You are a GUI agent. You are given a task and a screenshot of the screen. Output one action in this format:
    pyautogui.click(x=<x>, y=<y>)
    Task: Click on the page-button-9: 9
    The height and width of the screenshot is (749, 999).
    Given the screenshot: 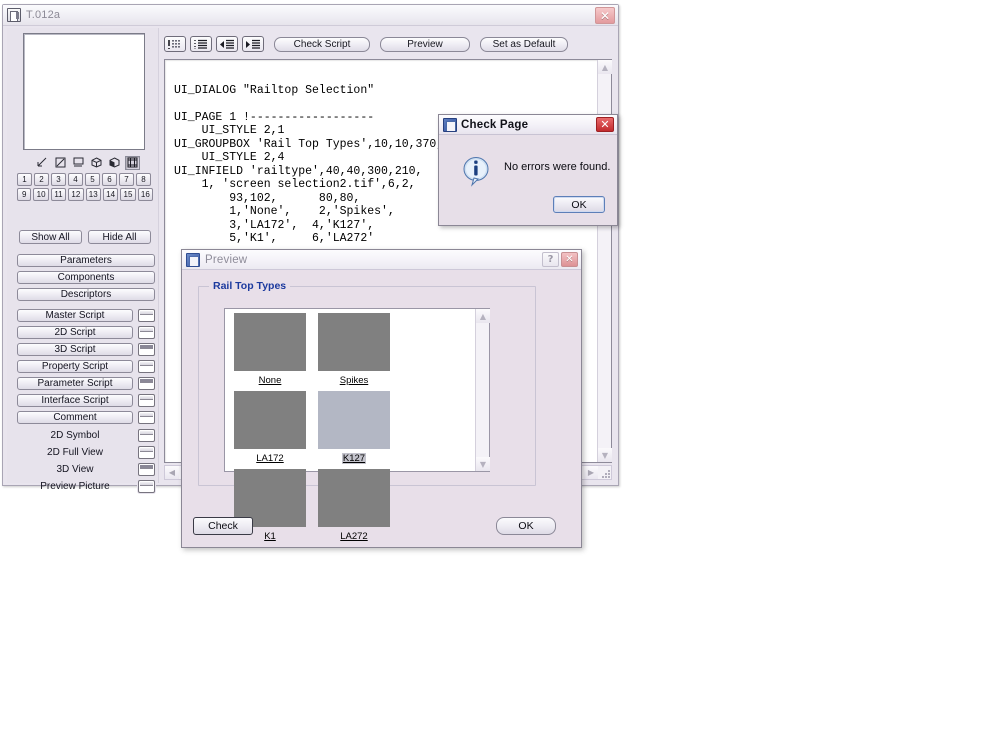 What is the action you would take?
    pyautogui.click(x=24, y=194)
    